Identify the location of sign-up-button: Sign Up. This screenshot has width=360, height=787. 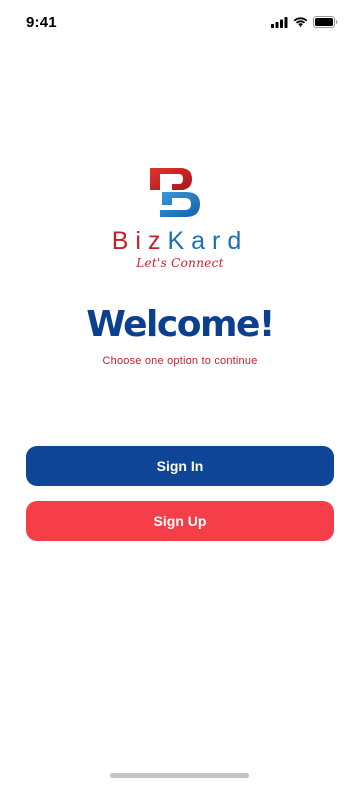
(180, 521).